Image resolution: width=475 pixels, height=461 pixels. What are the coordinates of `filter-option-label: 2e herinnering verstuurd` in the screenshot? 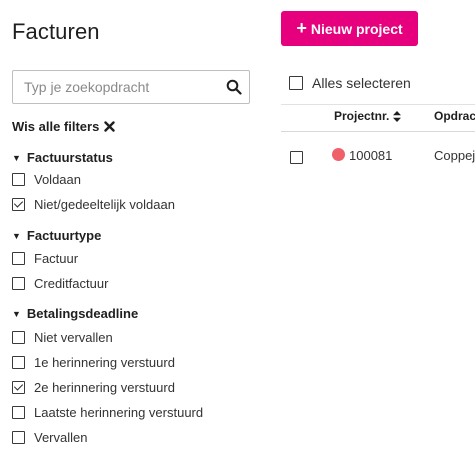 It's located at (104, 387).